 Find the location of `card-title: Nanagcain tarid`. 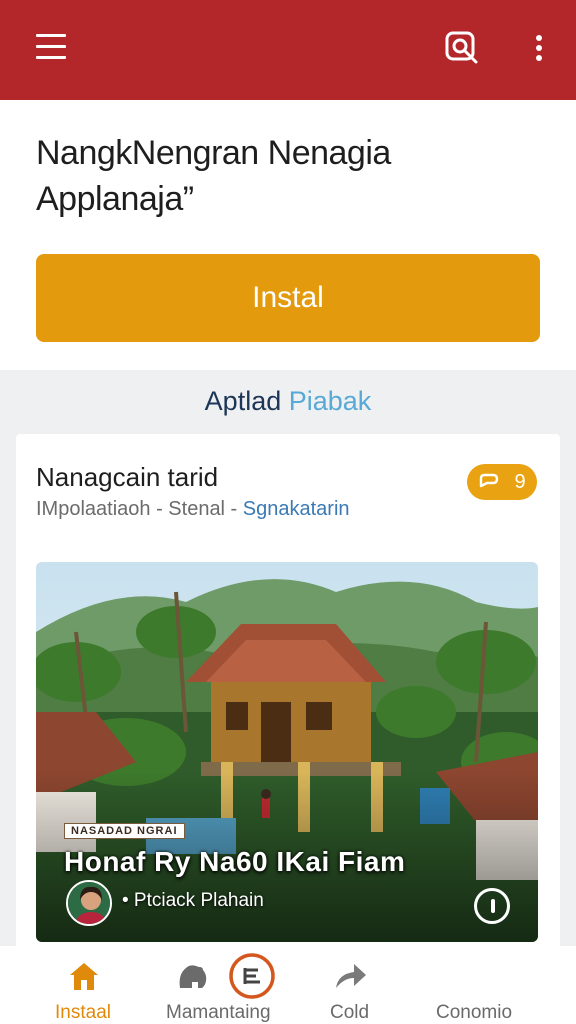

card-title: Nanagcain tarid is located at coordinates (127, 477).